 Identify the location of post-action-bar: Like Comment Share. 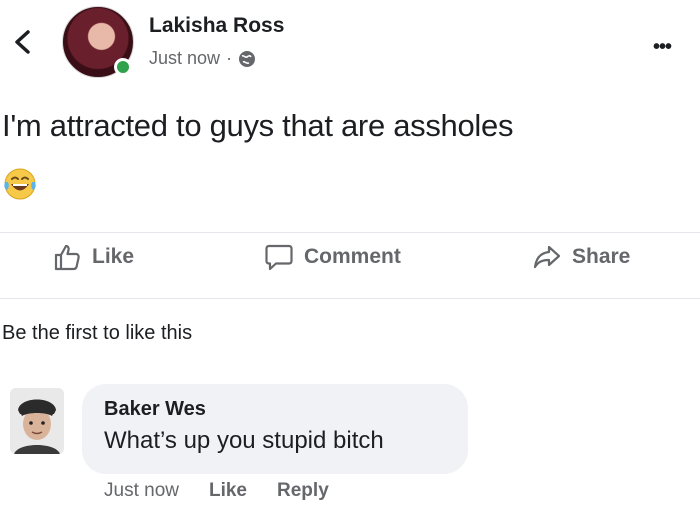
(350, 264).